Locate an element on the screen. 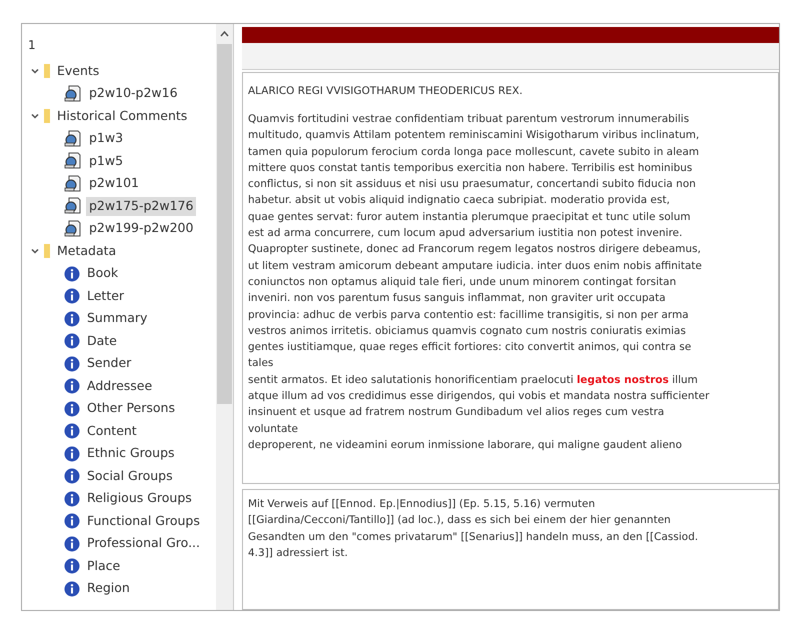 Image resolution: width=788 pixels, height=638 pixels. comment-line: [[Giardina/Cecconi/Tantillo]] (ad loc.), dass es sich bei einem der hier genannten is located at coordinates (460, 520).